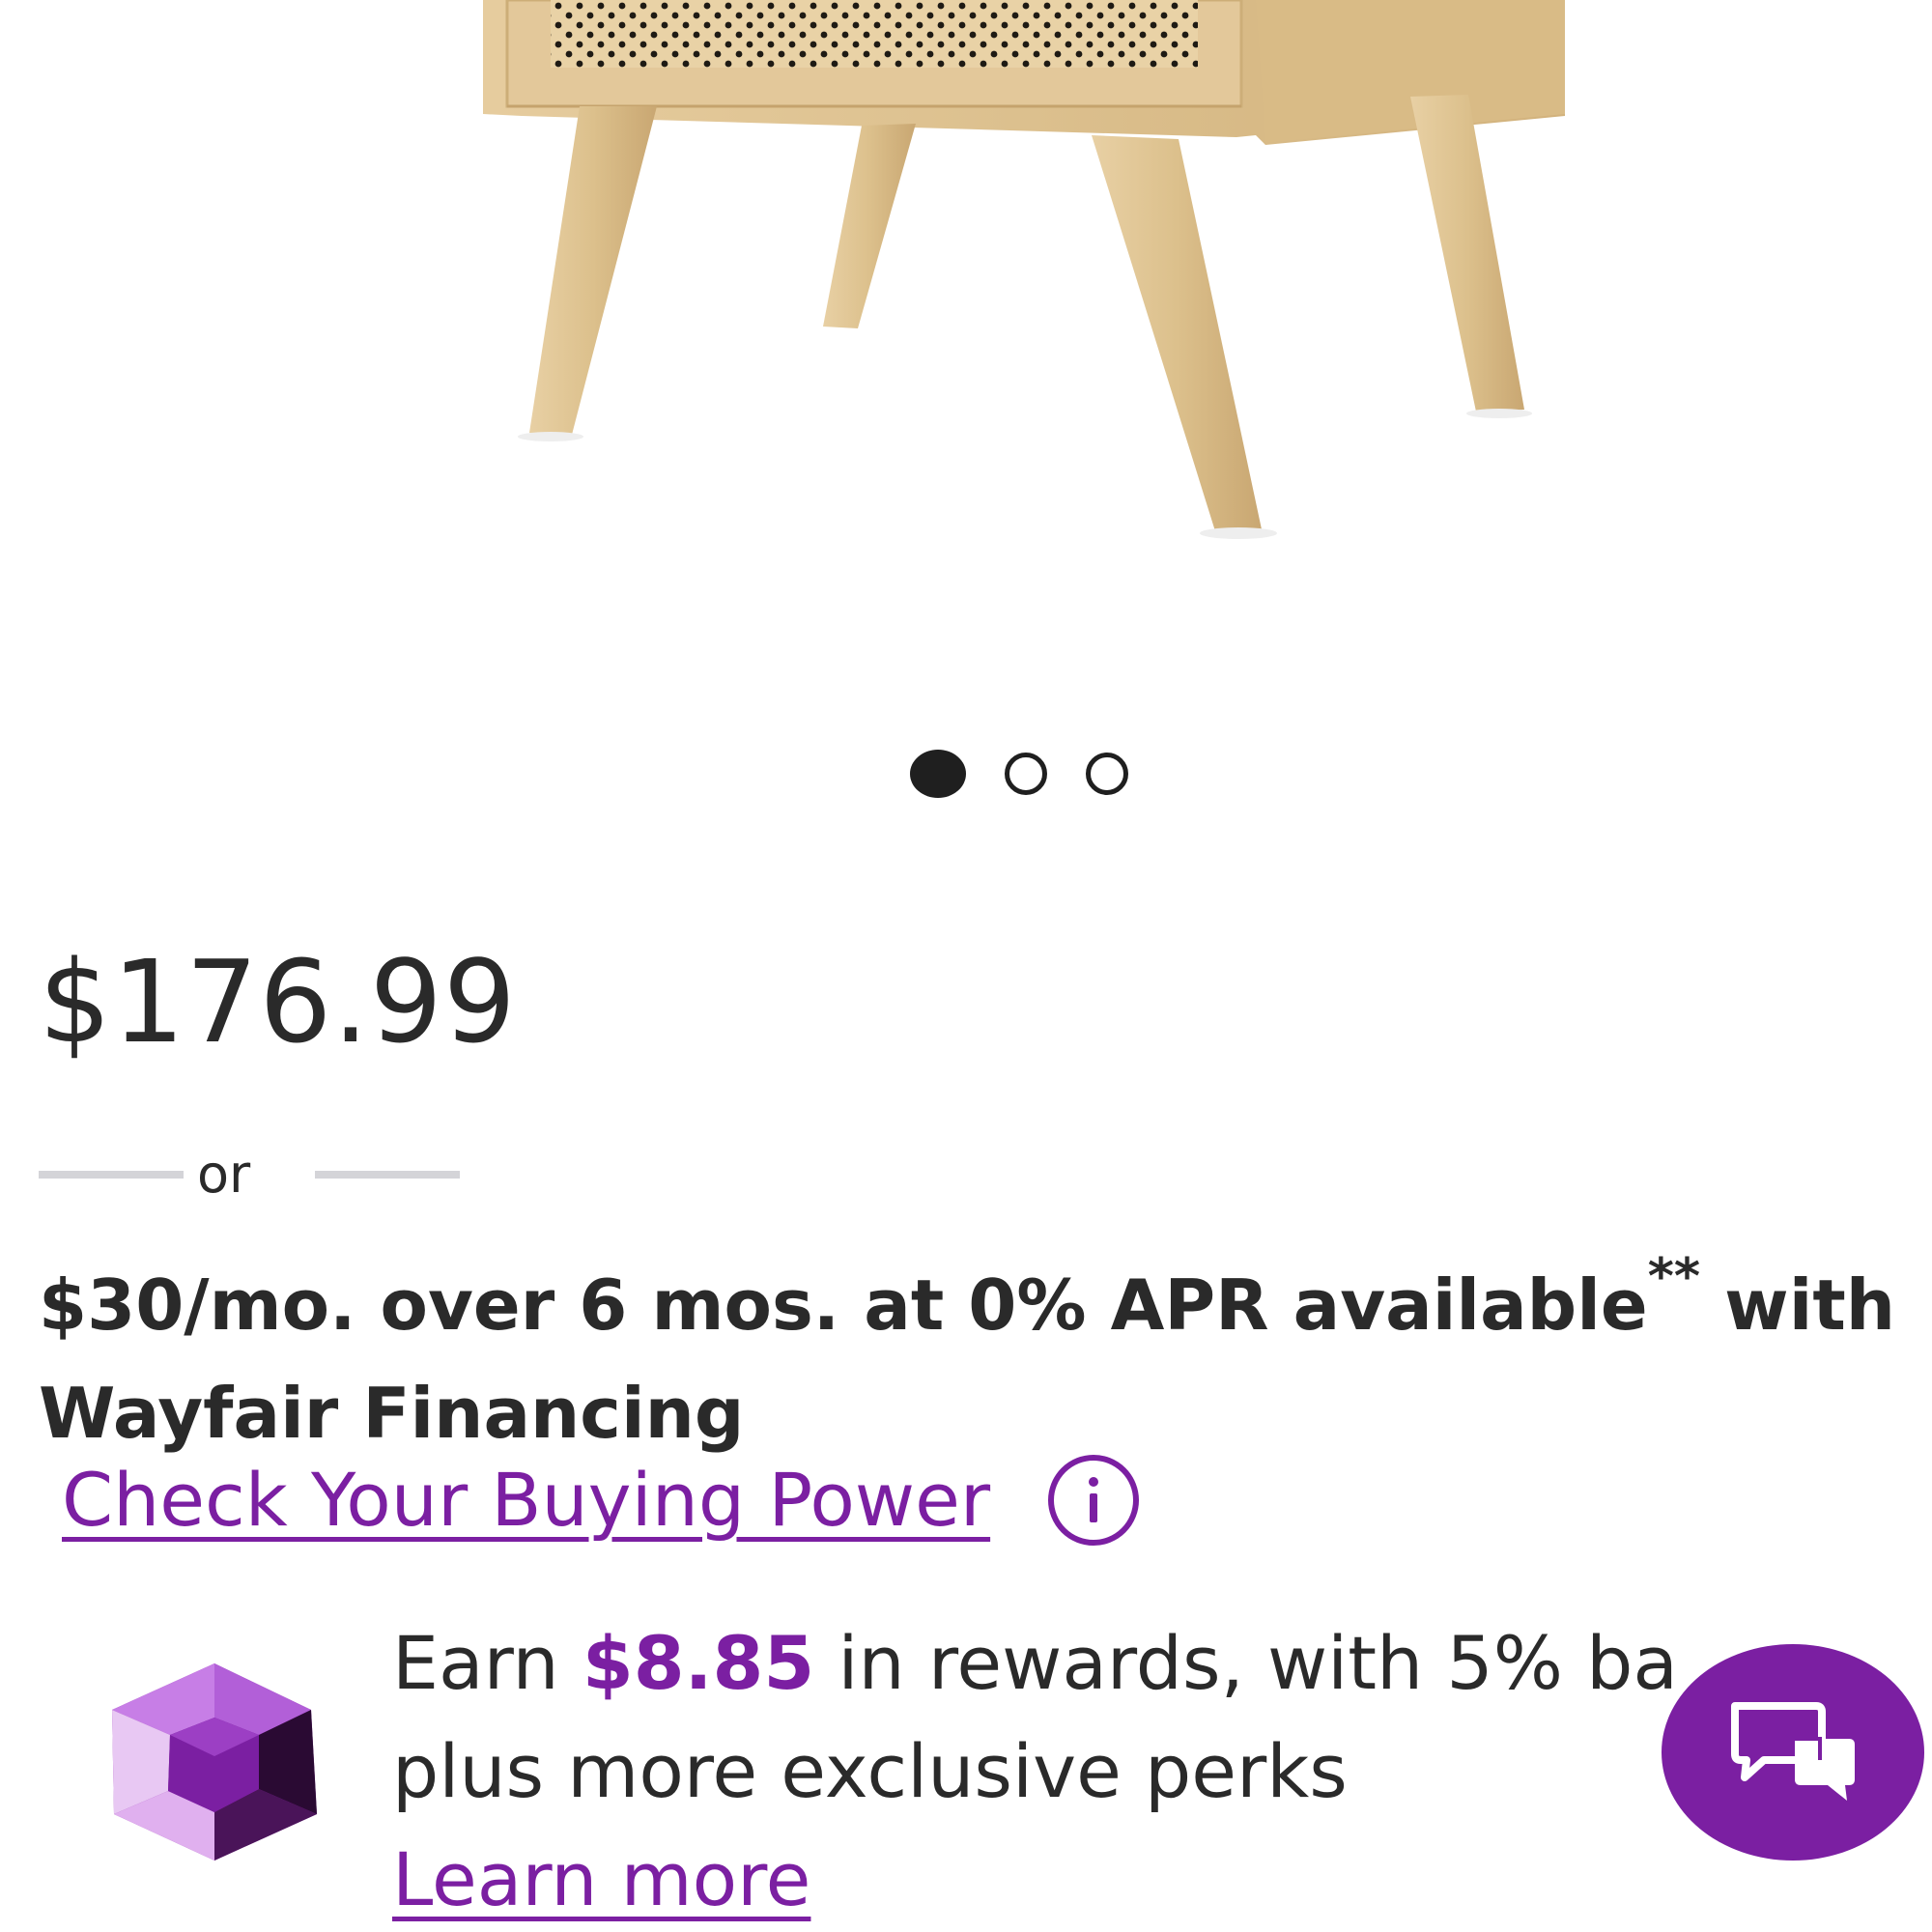 The image size is (1932, 1932). I want to click on rewards-earn-suffix: in rewards, with 5% ba, so click(1246, 1663).